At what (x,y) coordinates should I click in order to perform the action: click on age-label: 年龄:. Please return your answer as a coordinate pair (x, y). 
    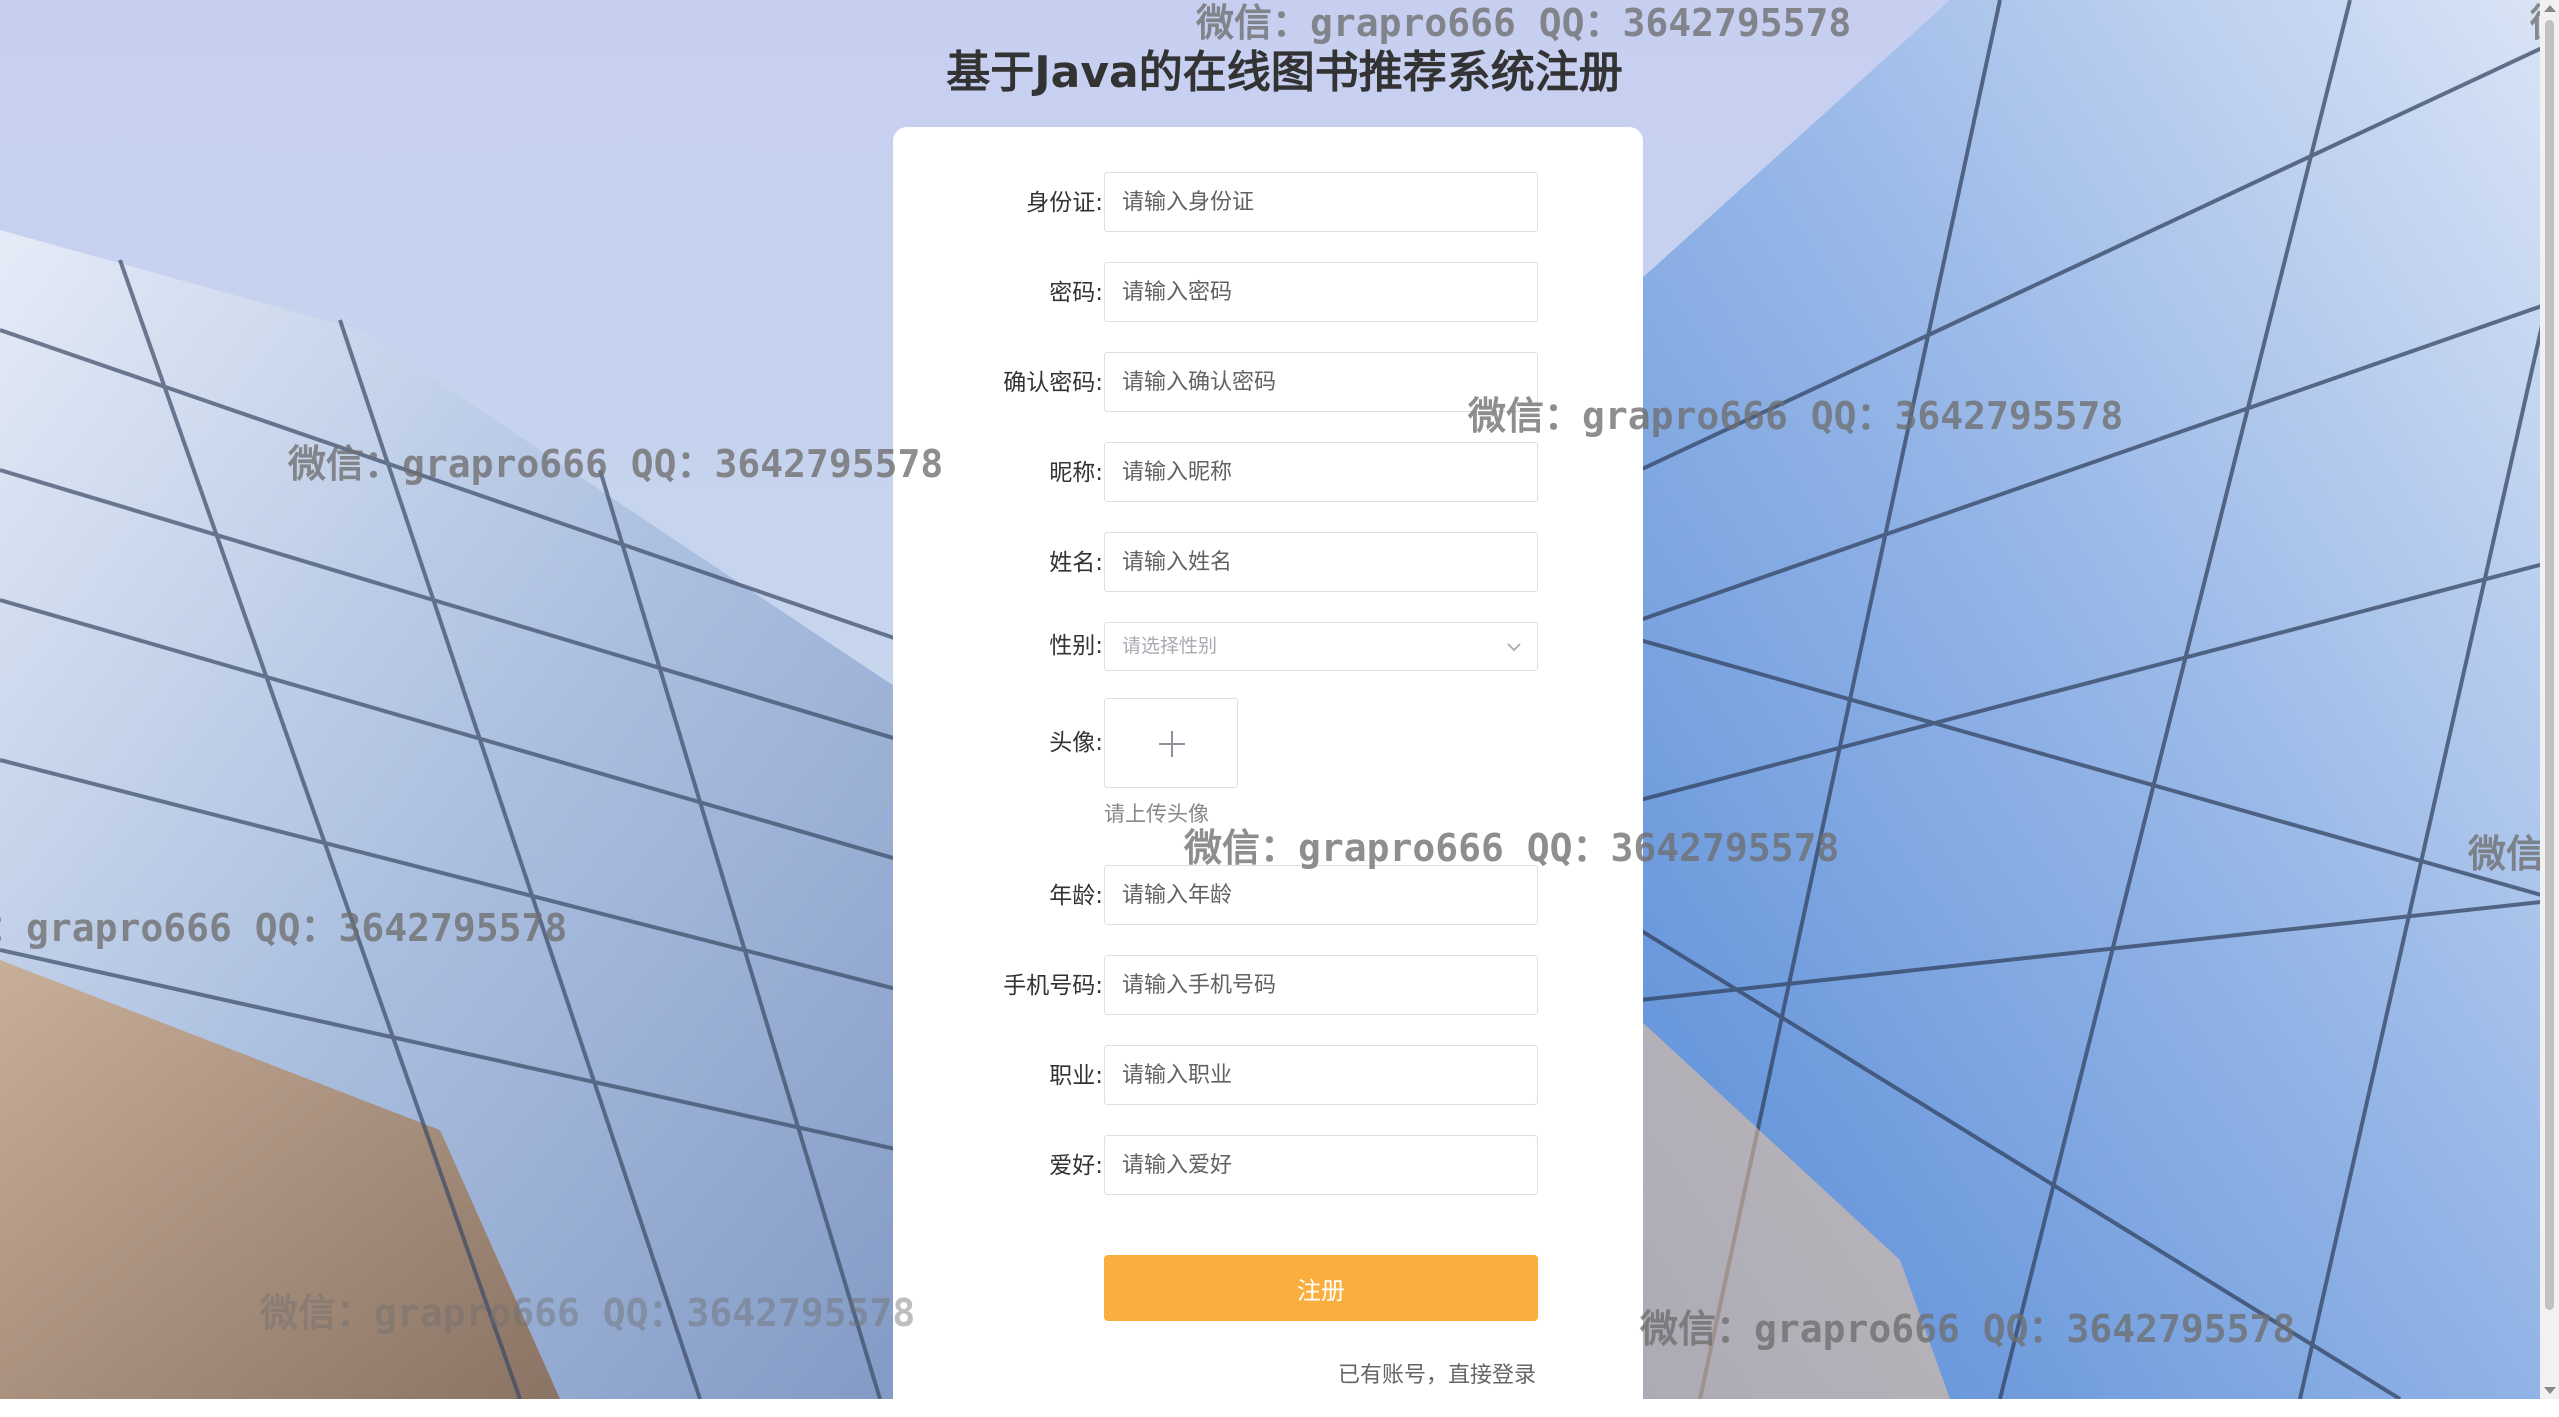
    Looking at the image, I should click on (1076, 896).